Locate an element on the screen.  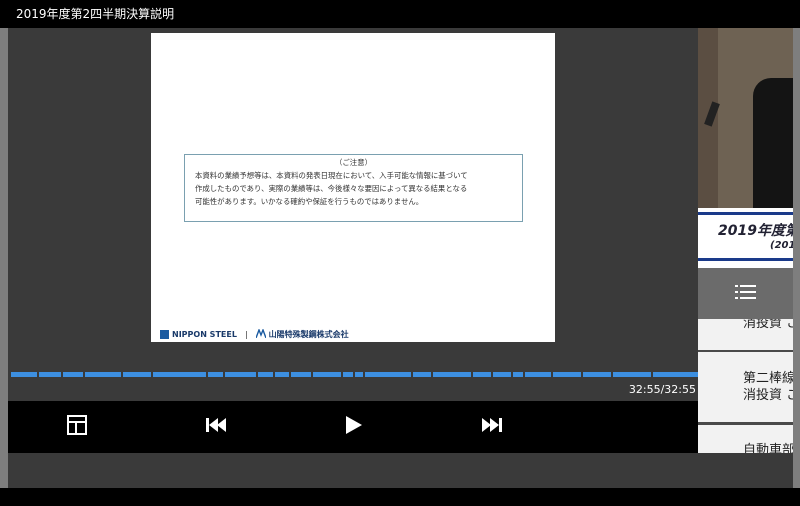
progress-area: 32:55/32:55 is located at coordinates (353, 385).